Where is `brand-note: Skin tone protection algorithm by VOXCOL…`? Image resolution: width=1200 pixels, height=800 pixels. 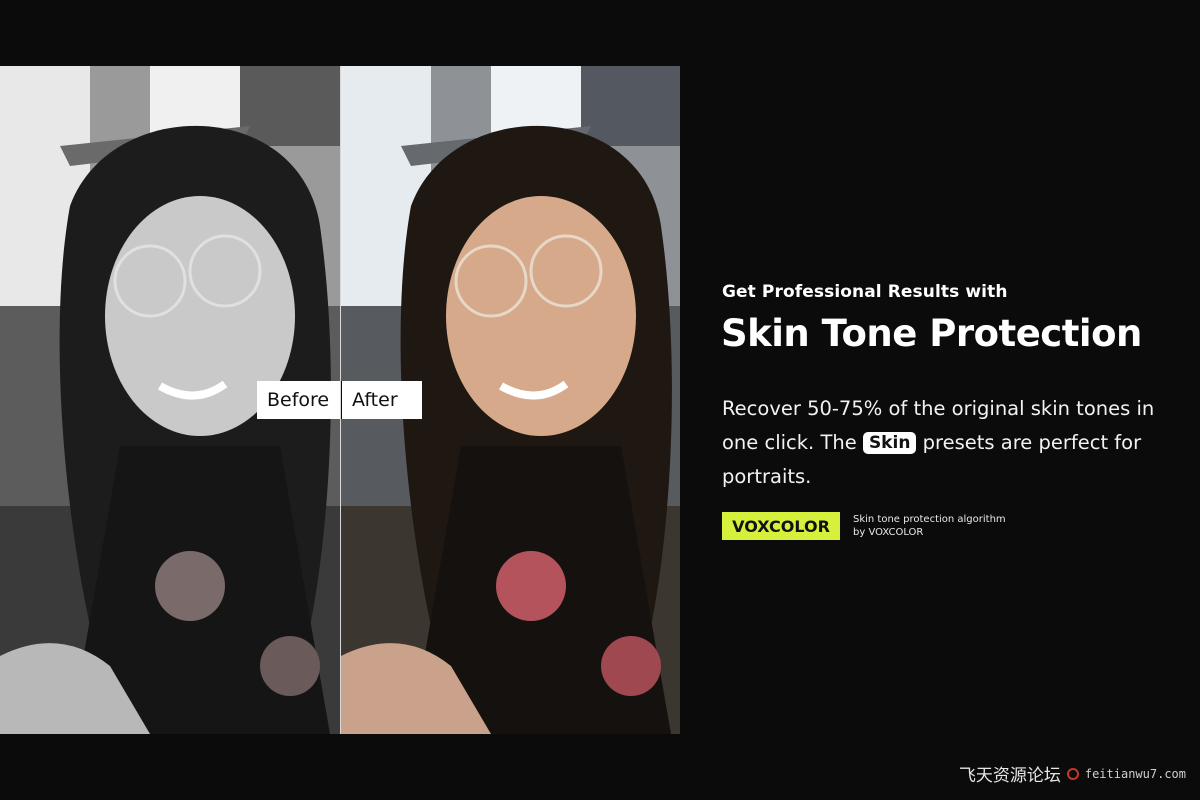
brand-note: Skin tone protection algorithm by VOXCOL… is located at coordinates (929, 526).